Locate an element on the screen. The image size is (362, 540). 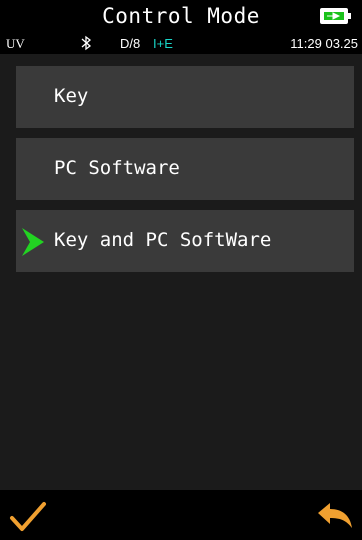
battery-charging-icon is located at coordinates (335, 16).